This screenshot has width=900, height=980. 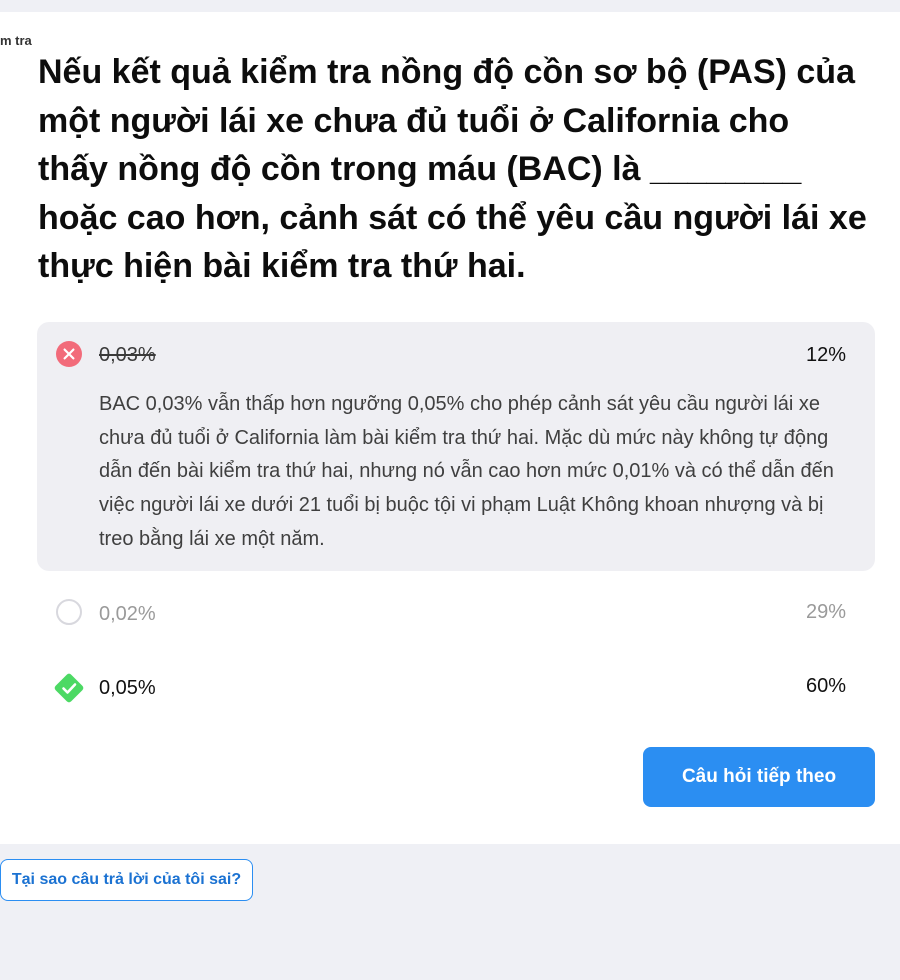 What do you see at coordinates (825, 355) in the screenshot?
I see `option-percent: 12%` at bounding box center [825, 355].